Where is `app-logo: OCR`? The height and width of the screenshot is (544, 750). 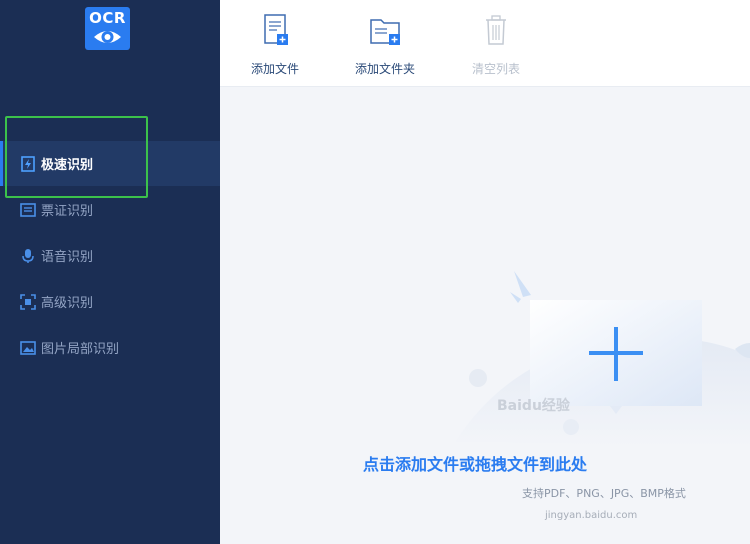
app-logo: OCR is located at coordinates (107, 28).